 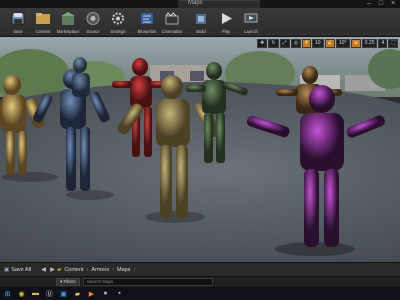 What do you see at coordinates (295, 43) in the screenshot?
I see `world-space-icon: ◎` at bounding box center [295, 43].